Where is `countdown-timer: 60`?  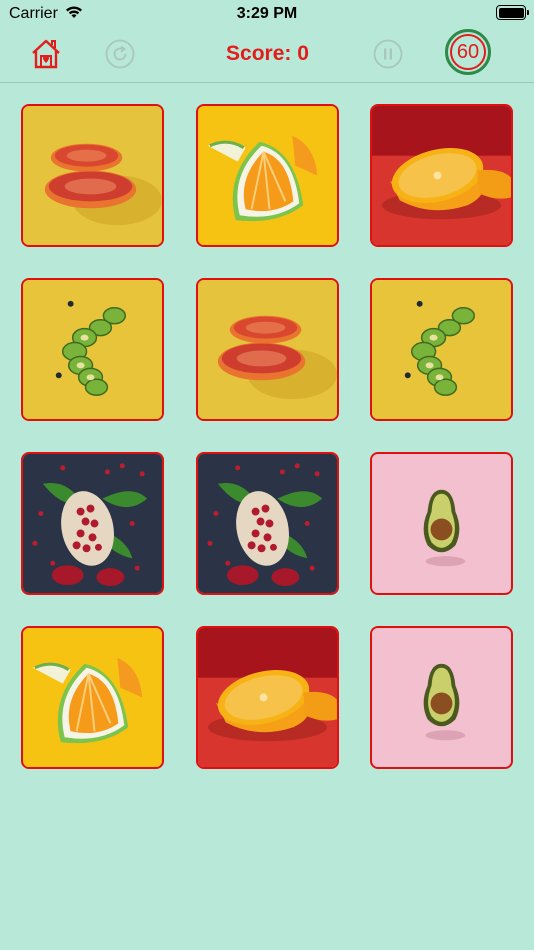 countdown-timer: 60 is located at coordinates (468, 52).